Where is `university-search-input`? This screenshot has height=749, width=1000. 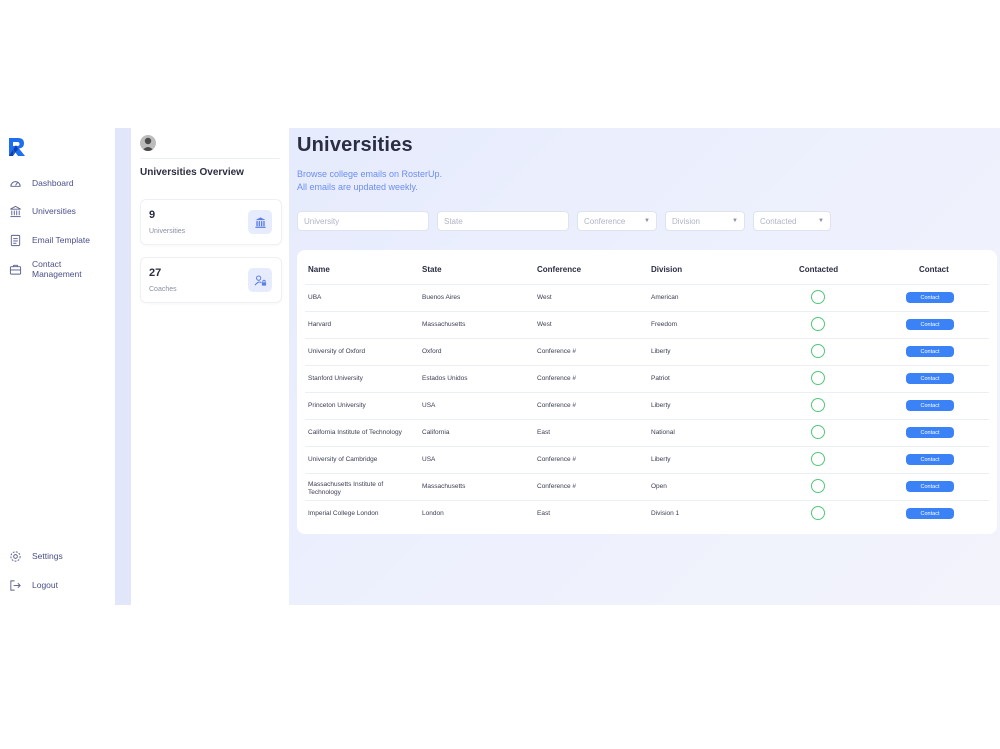 university-search-input is located at coordinates (363, 221).